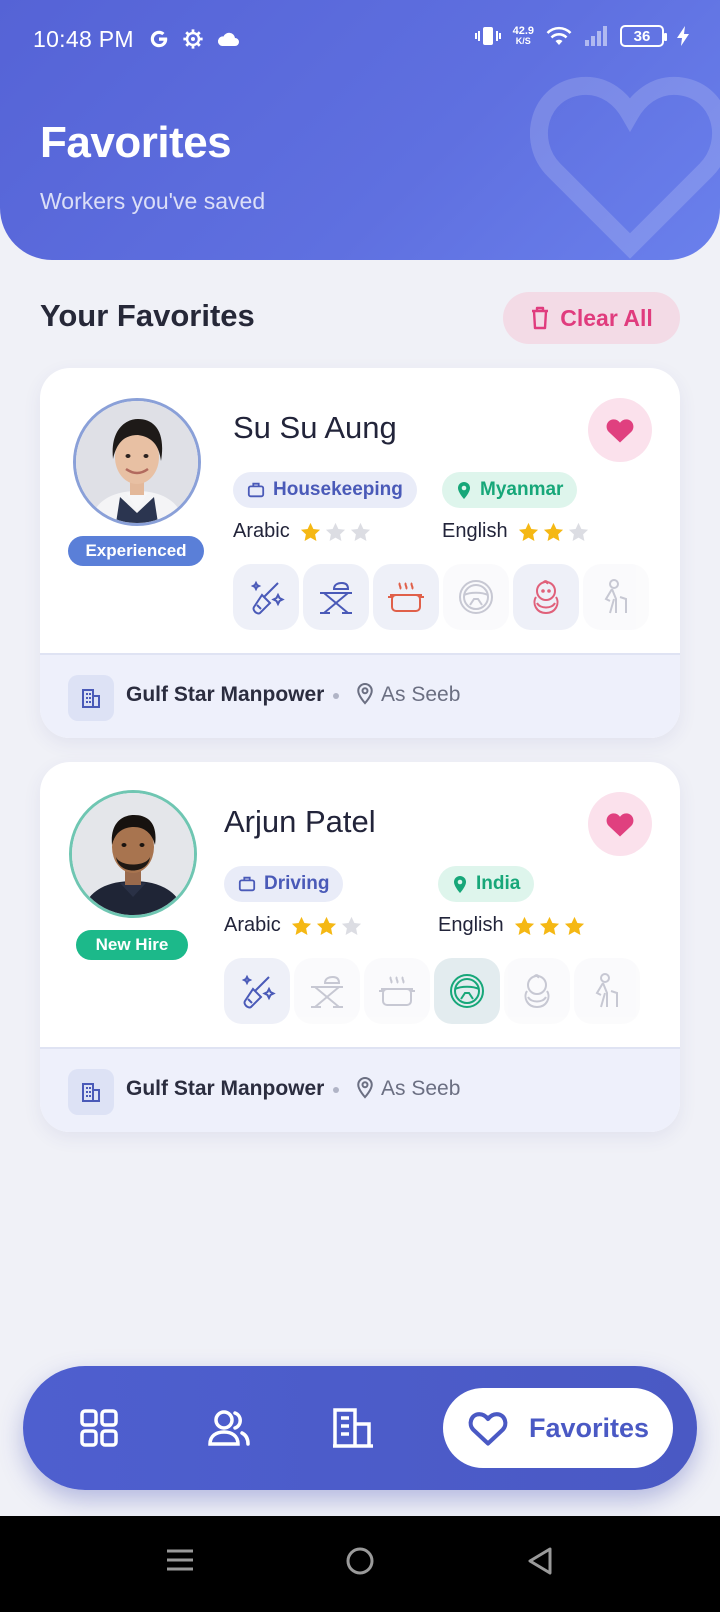  I want to click on home-icon, so click(360, 1561).